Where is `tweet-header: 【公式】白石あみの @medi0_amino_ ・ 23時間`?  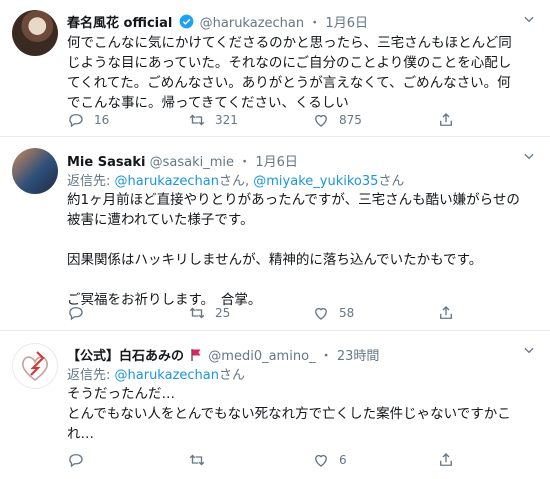
tweet-header: 【公式】白石あみの @medi0_amino_ ・ 23時間 is located at coordinates (223, 354).